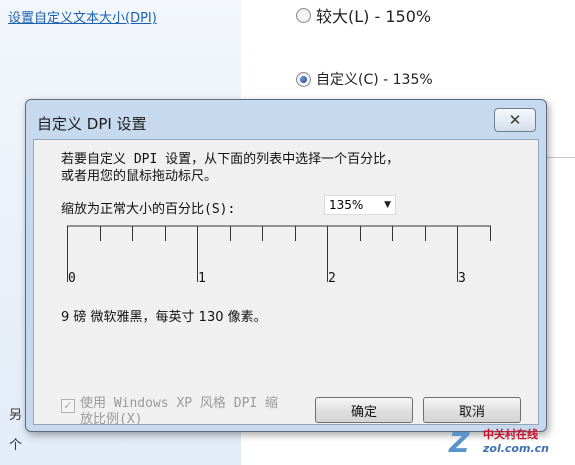 The width and height of the screenshot is (575, 465). I want to click on radio-custom-row: 自定义(C) - 135%, so click(364, 79).